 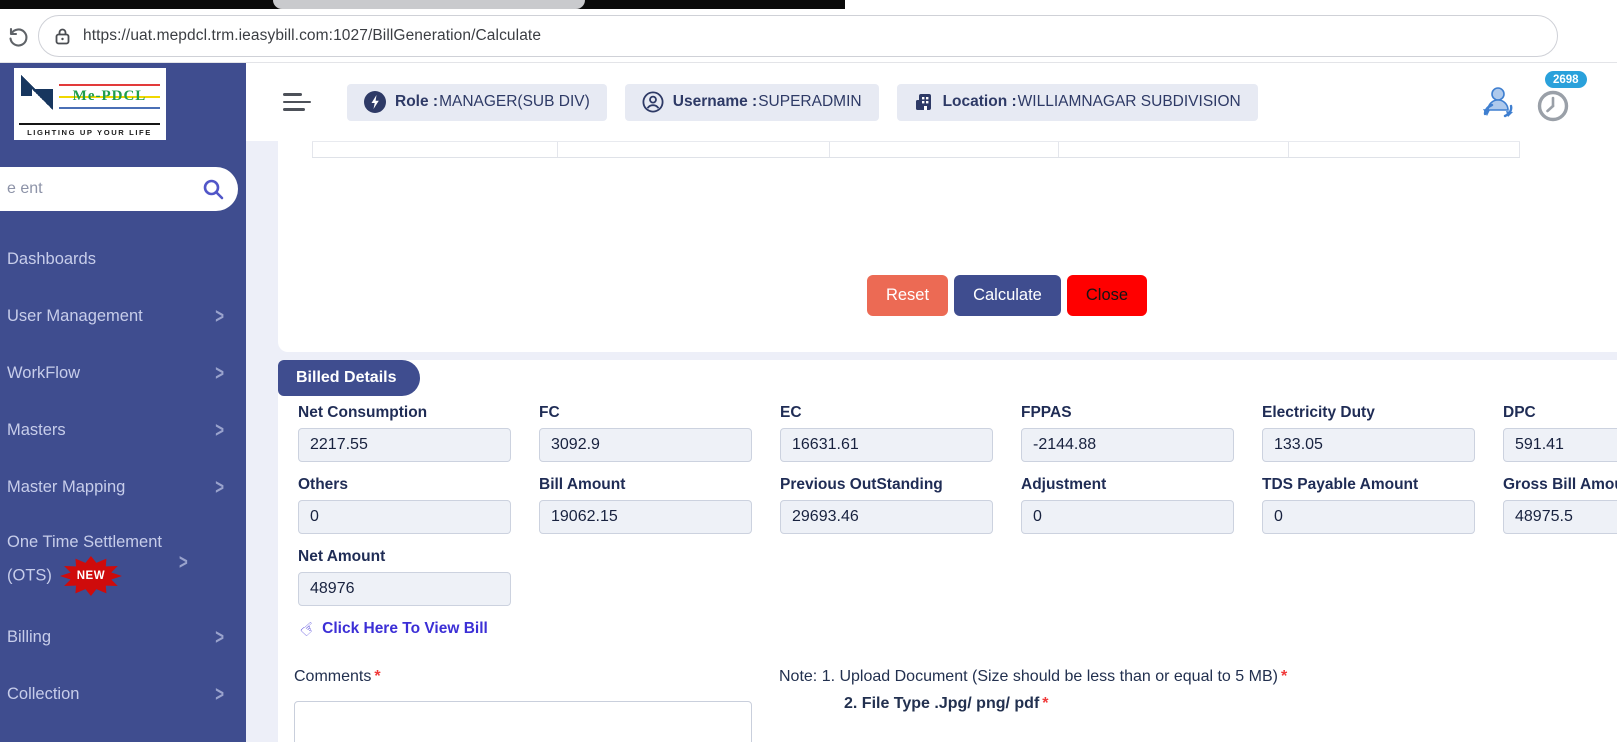 What do you see at coordinates (90, 576) in the screenshot?
I see `new-badge: NEW` at bounding box center [90, 576].